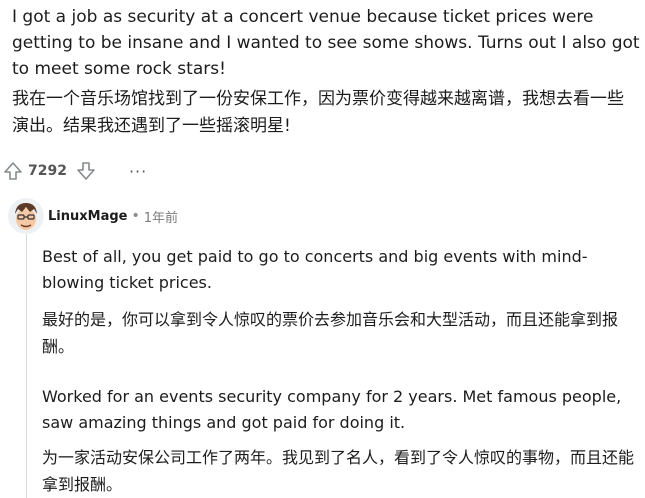 This screenshot has height=498, width=645. Describe the element at coordinates (87, 216) in the screenshot. I see `comment-username: LinuxMage` at that location.